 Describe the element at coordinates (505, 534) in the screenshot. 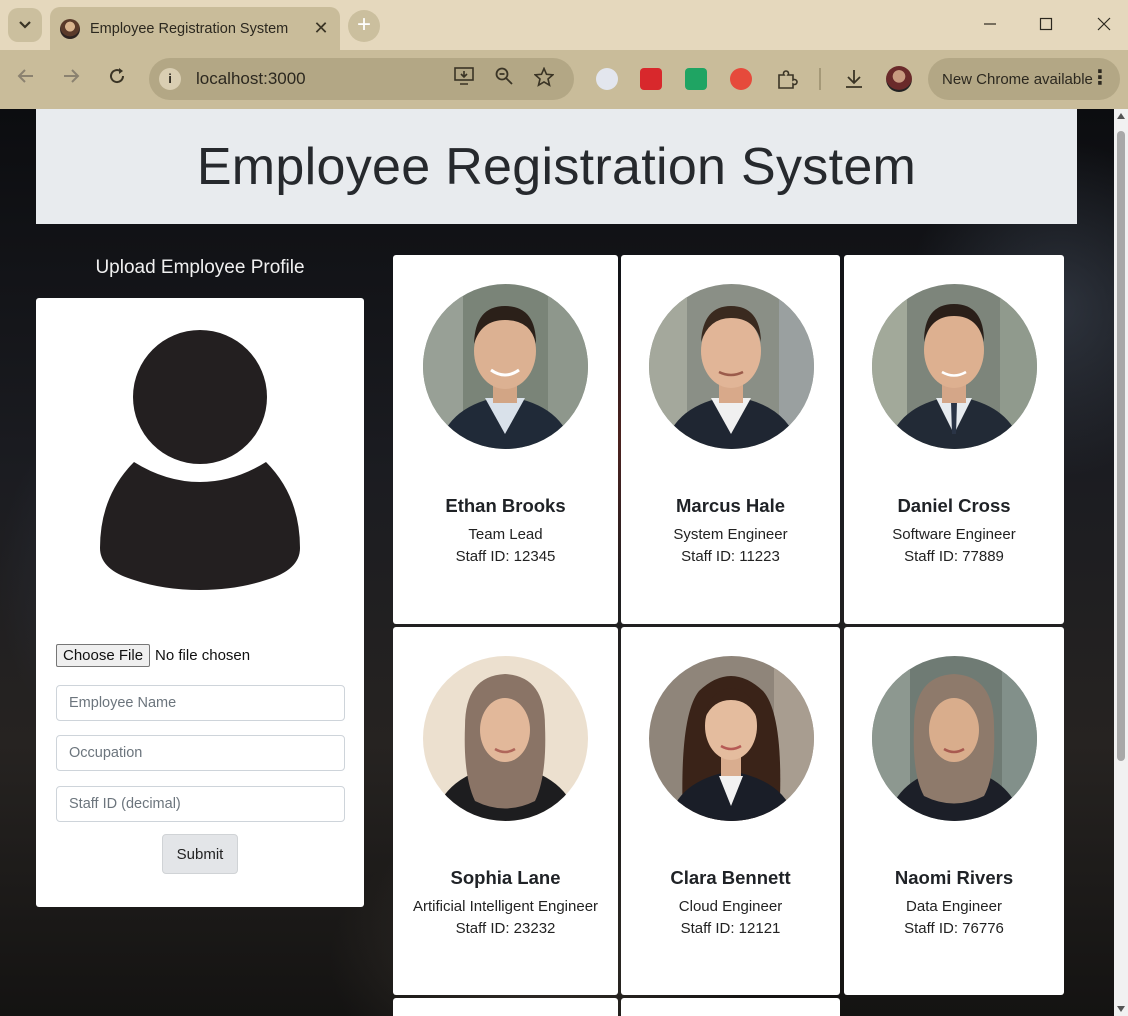

I see `employee-occupation: Team Lead` at that location.